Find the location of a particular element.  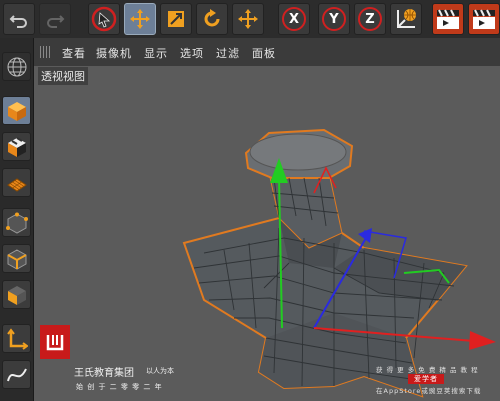

redo-button is located at coordinates (55, 19).